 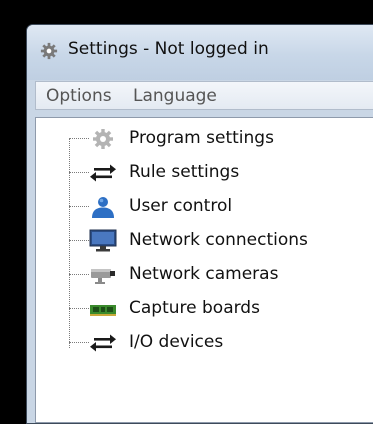 I want to click on tree-item-user-control: User control, so click(x=221, y=207).